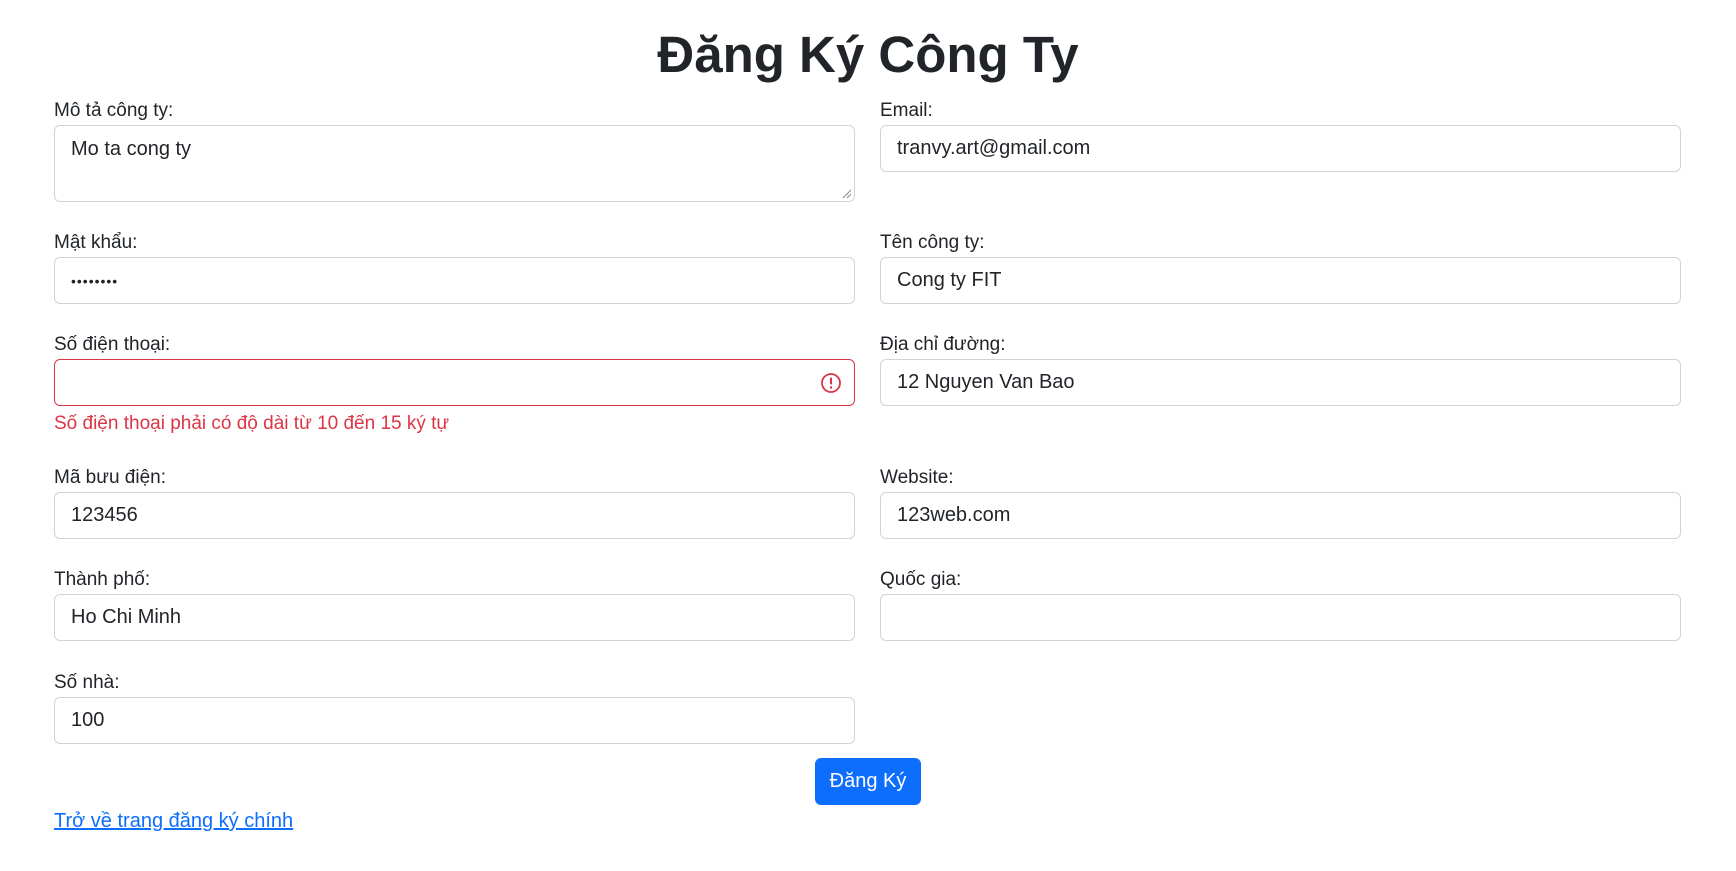  I want to click on company-name-value: Cong ty FIT, so click(949, 280).